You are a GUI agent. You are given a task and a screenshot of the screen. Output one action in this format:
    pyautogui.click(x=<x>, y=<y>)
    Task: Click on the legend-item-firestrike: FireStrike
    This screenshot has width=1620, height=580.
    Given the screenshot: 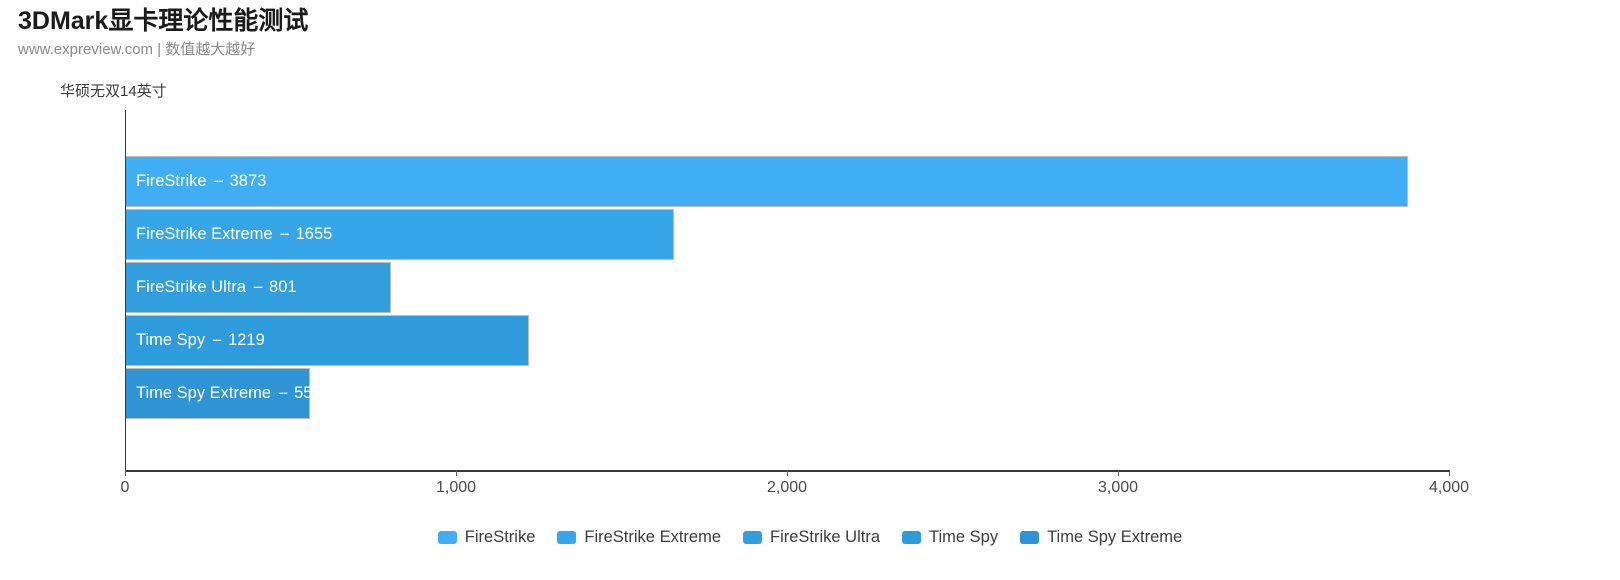 What is the action you would take?
    pyautogui.click(x=486, y=537)
    